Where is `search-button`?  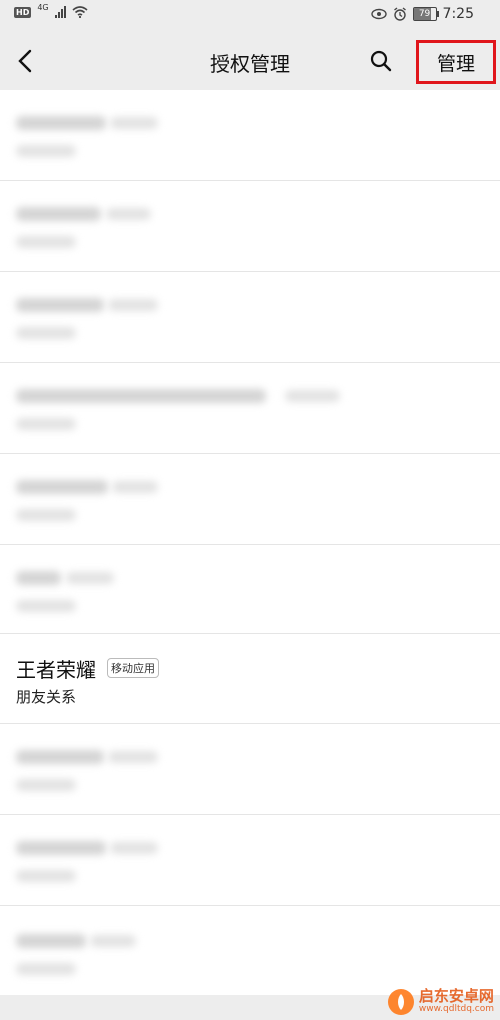
search-button is located at coordinates (381, 61).